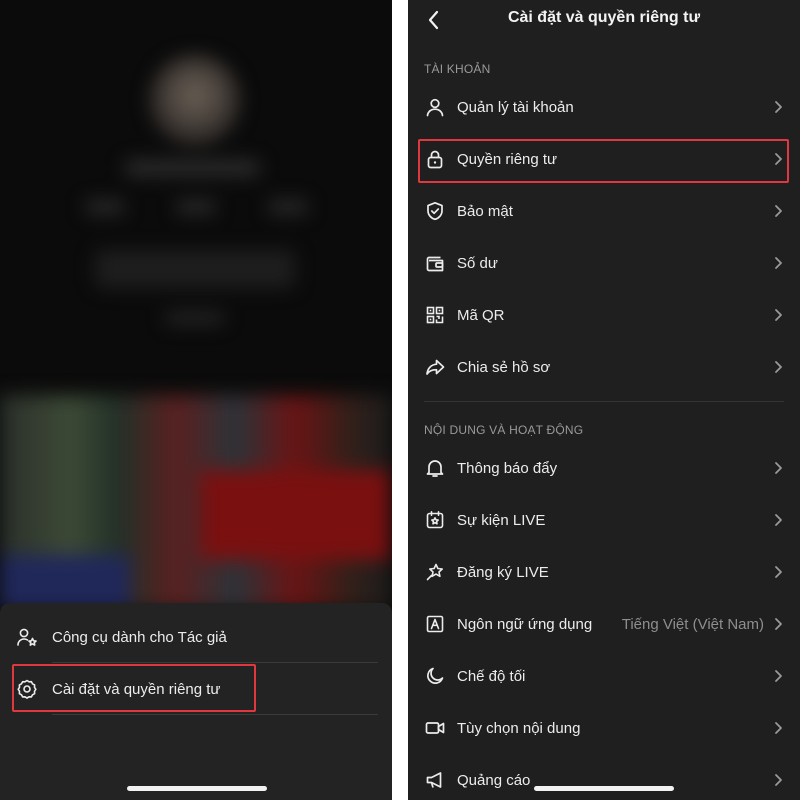 The height and width of the screenshot is (800, 800). I want to click on creator-tools-icon, so click(27, 637).